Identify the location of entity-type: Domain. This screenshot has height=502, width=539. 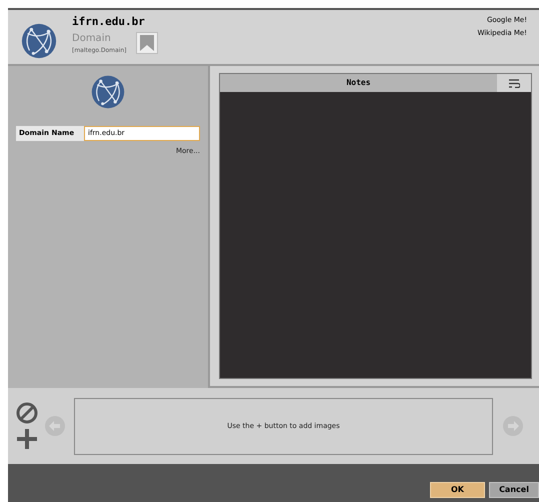
(92, 39).